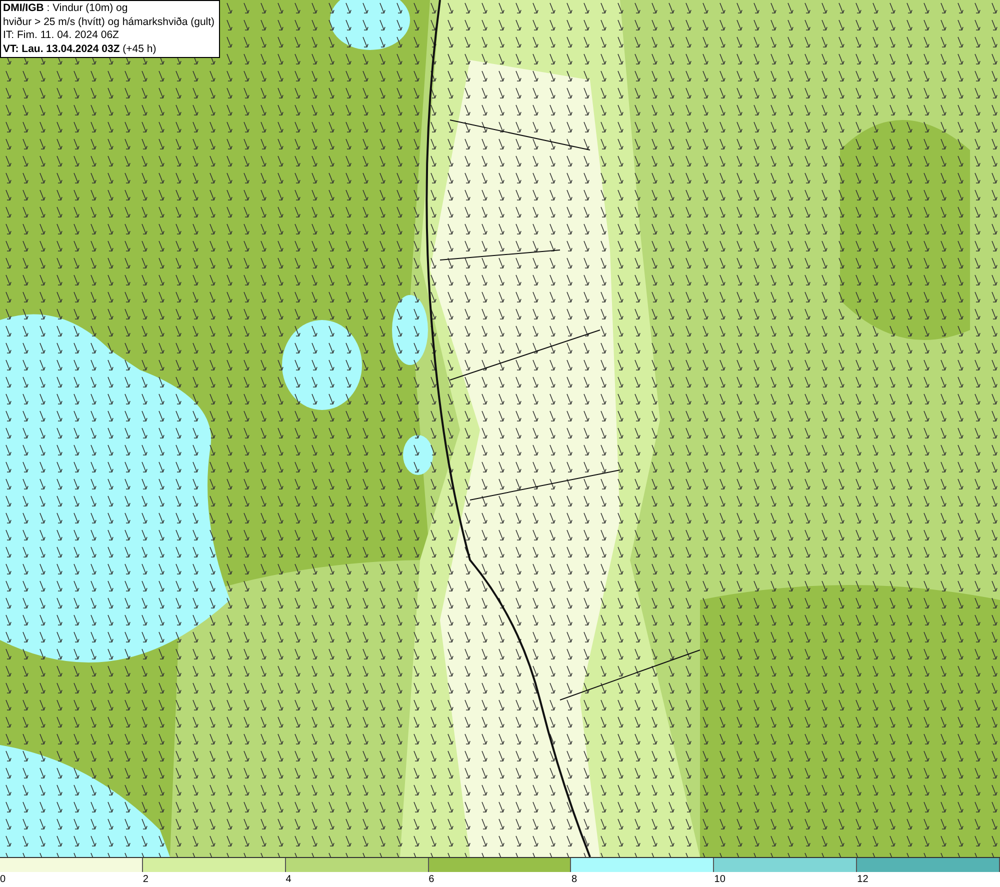 This screenshot has width=1000, height=887. Describe the element at coordinates (574, 879) in the screenshot. I see `scale-tick-label: 8` at that location.